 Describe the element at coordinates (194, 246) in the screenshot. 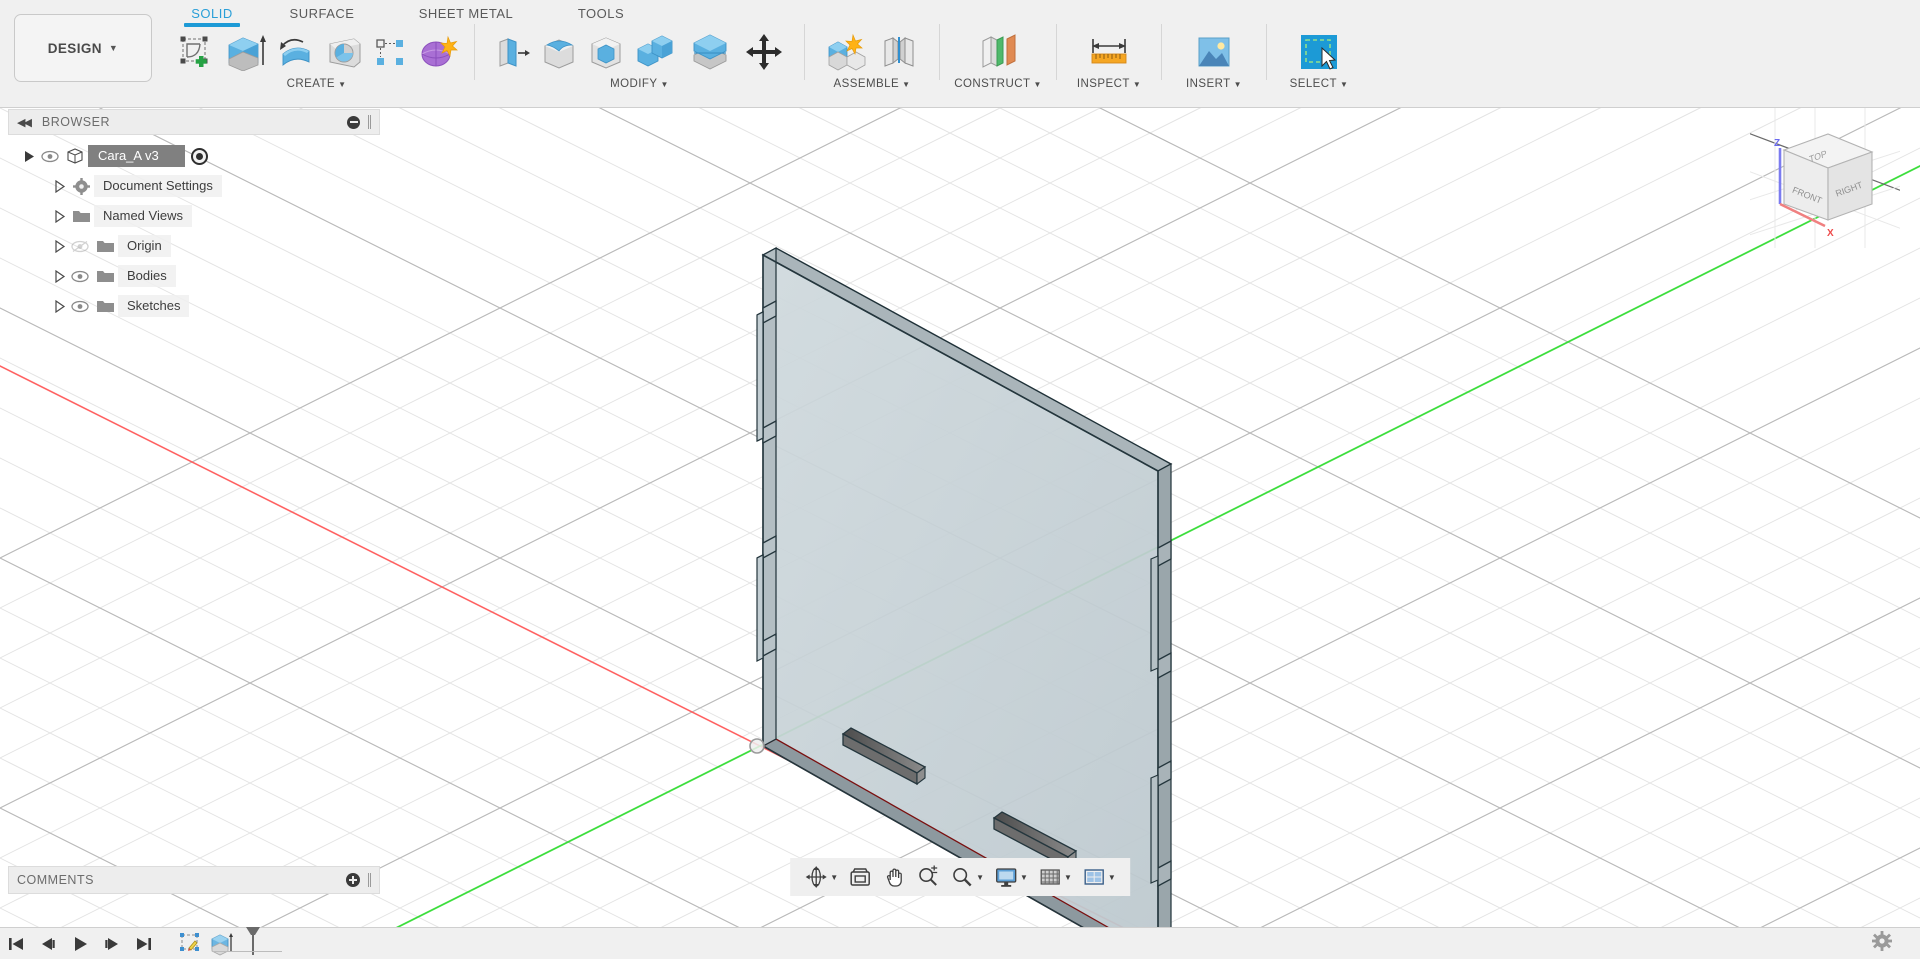

I see `tree-node-origin: Origin` at that location.